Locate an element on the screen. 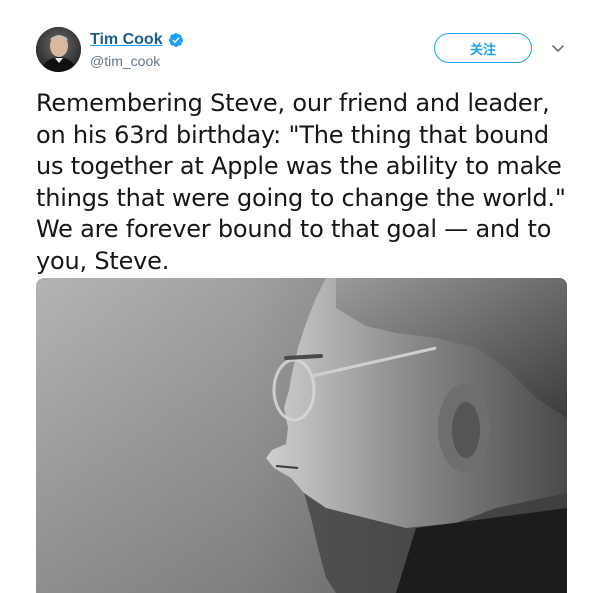 The height and width of the screenshot is (593, 600). avatar-photo-icon is located at coordinates (58, 49).